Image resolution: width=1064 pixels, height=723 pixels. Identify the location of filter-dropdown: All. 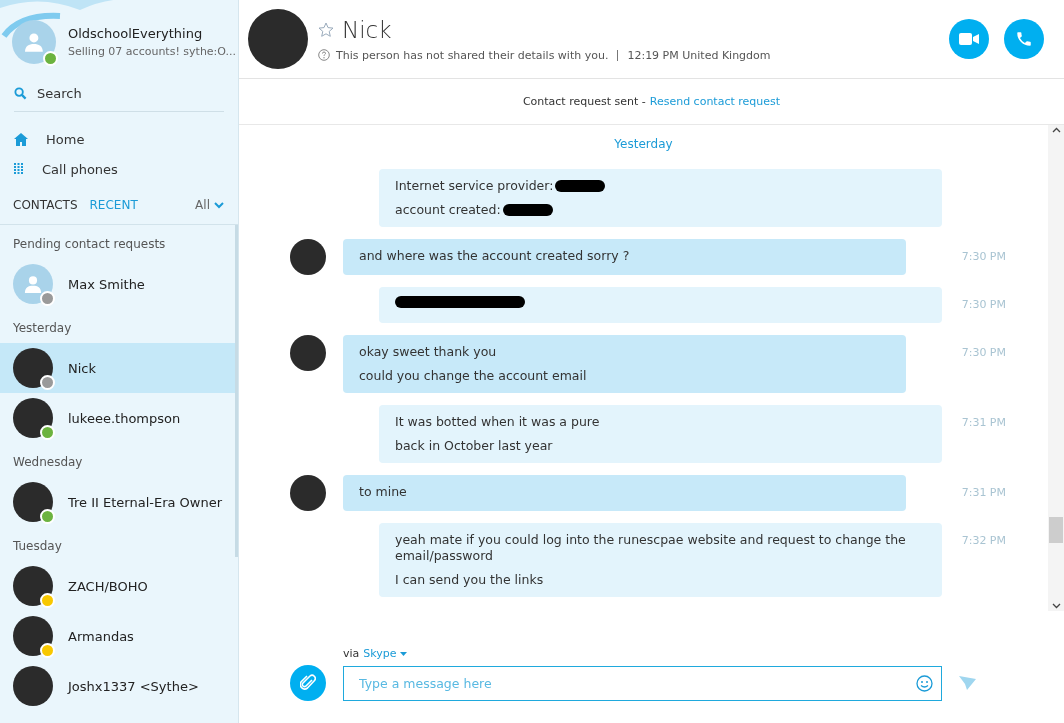
(209, 205).